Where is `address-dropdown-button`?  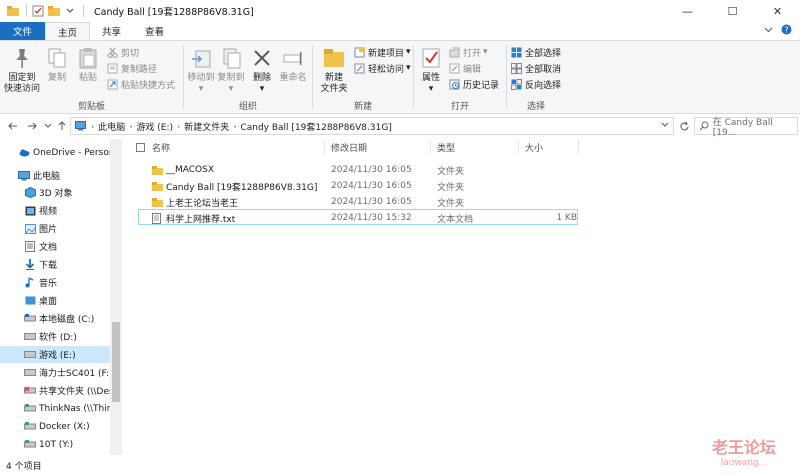 address-dropdown-button is located at coordinates (665, 125).